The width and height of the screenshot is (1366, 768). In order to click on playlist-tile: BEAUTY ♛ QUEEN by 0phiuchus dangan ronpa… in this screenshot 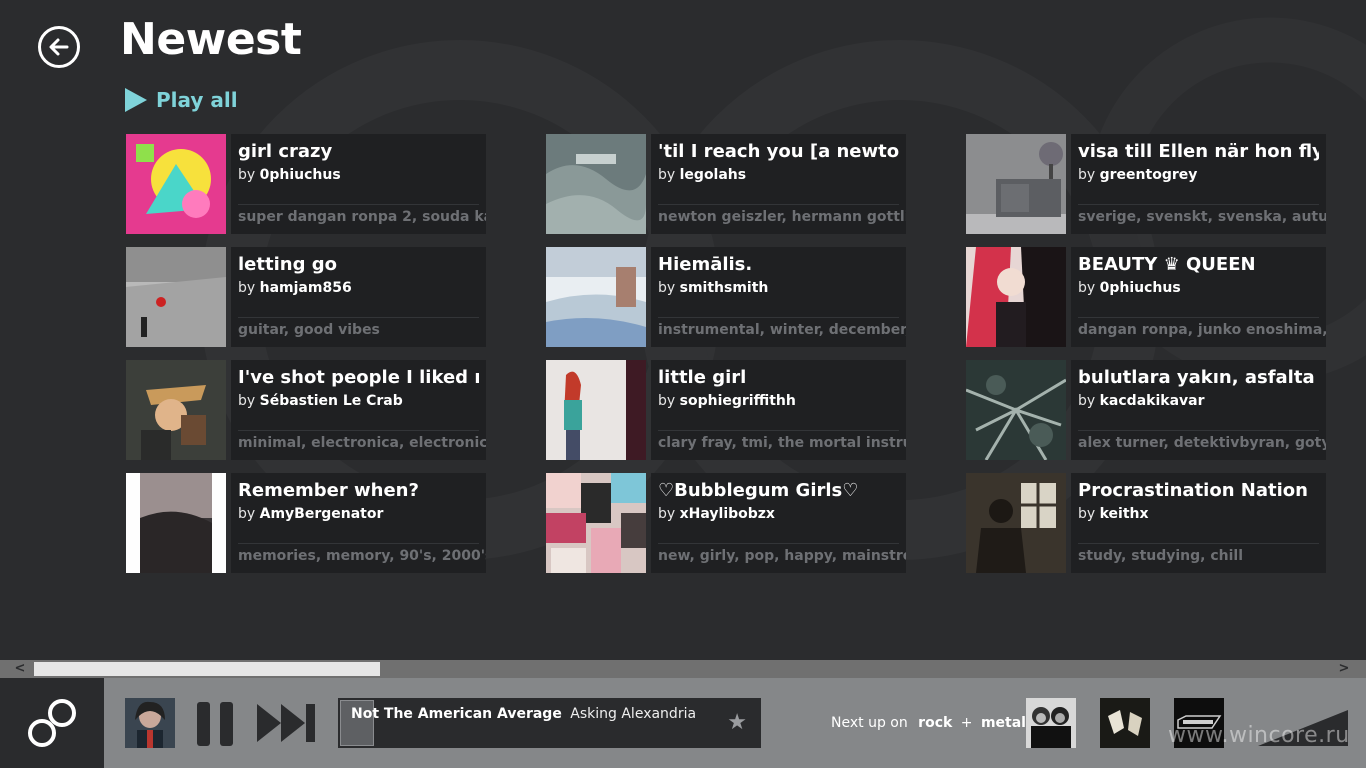, I will do `click(1146, 297)`.